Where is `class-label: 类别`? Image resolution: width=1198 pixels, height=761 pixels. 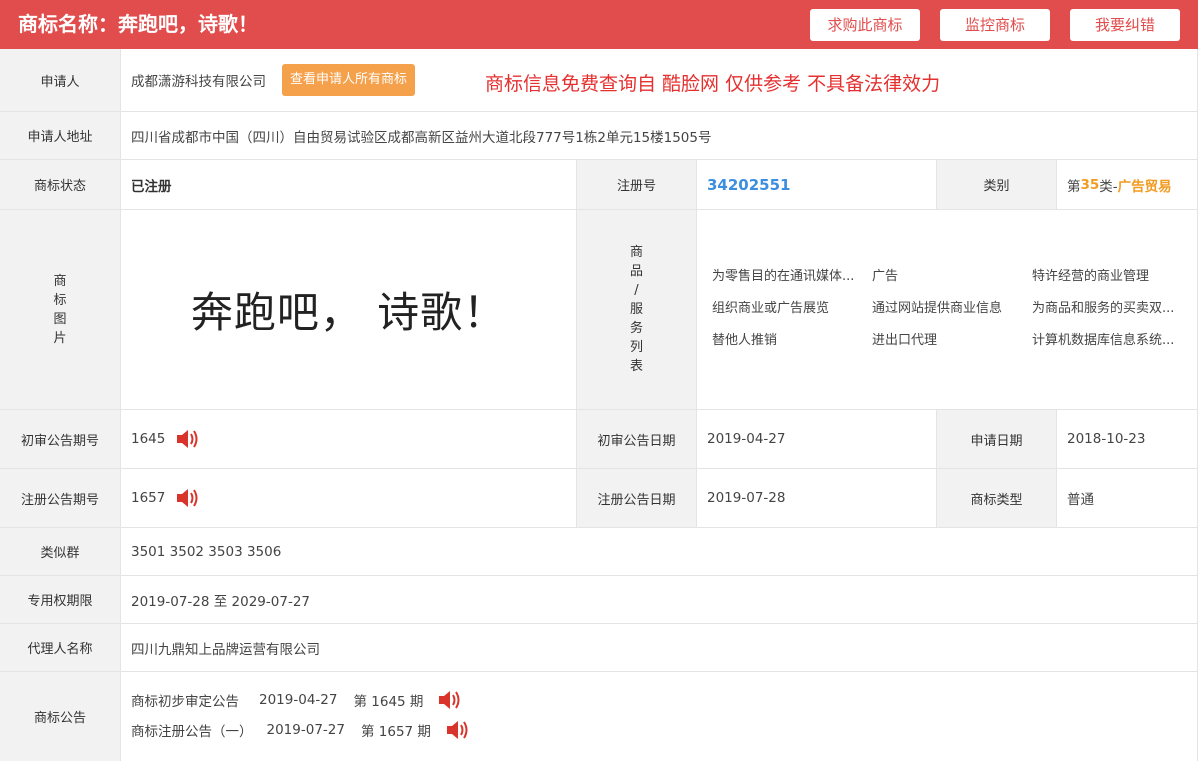
class-label: 类别 is located at coordinates (997, 185).